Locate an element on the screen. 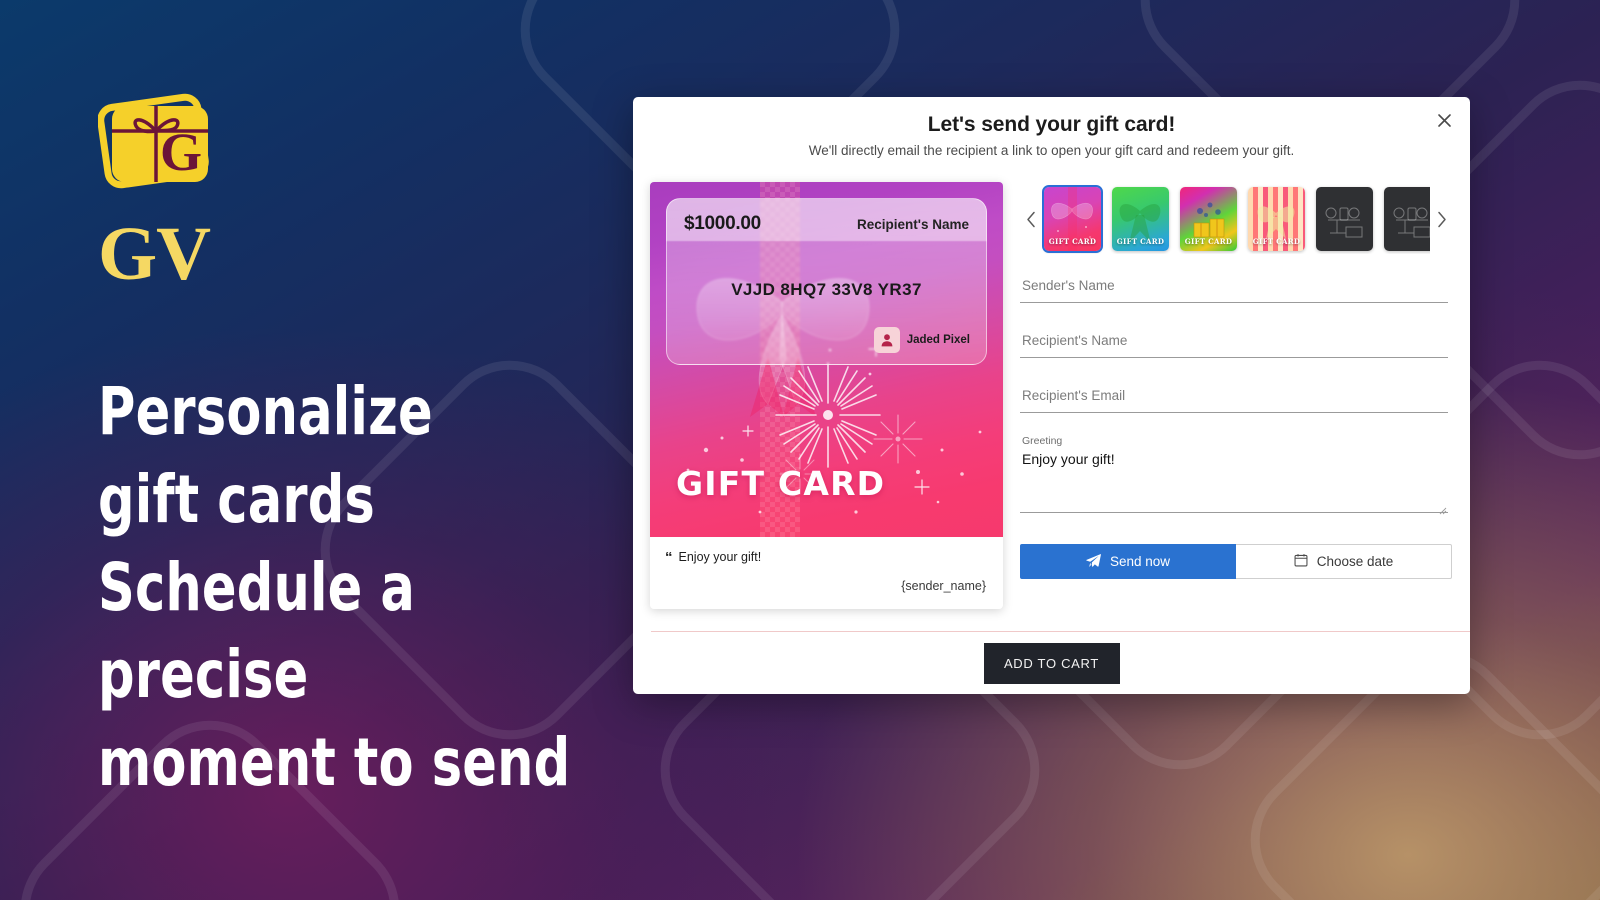  logo-wordmark: GV is located at coordinates (154, 254).